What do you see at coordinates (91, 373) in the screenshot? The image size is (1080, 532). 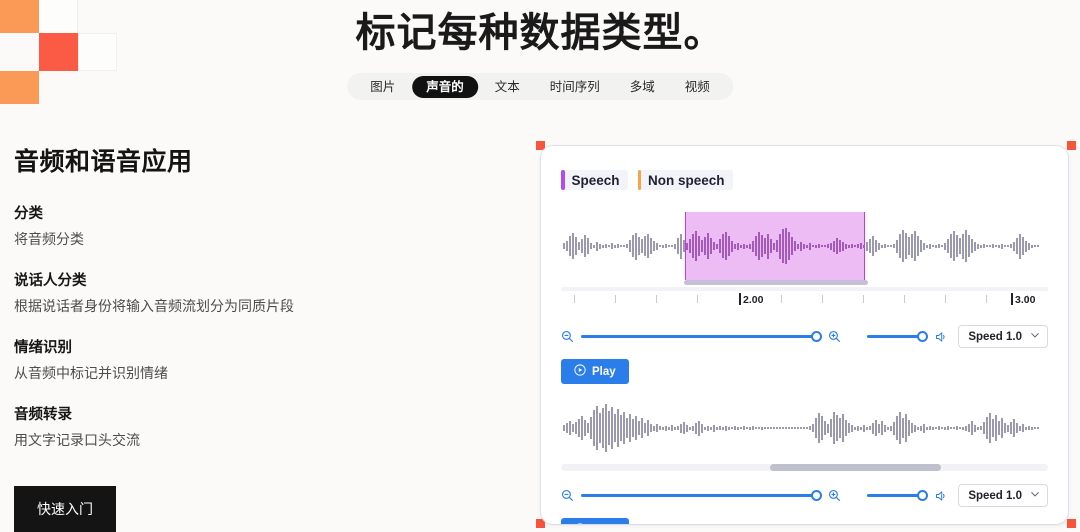 I see `feature-desc: 从音频中标记并识别情绪` at bounding box center [91, 373].